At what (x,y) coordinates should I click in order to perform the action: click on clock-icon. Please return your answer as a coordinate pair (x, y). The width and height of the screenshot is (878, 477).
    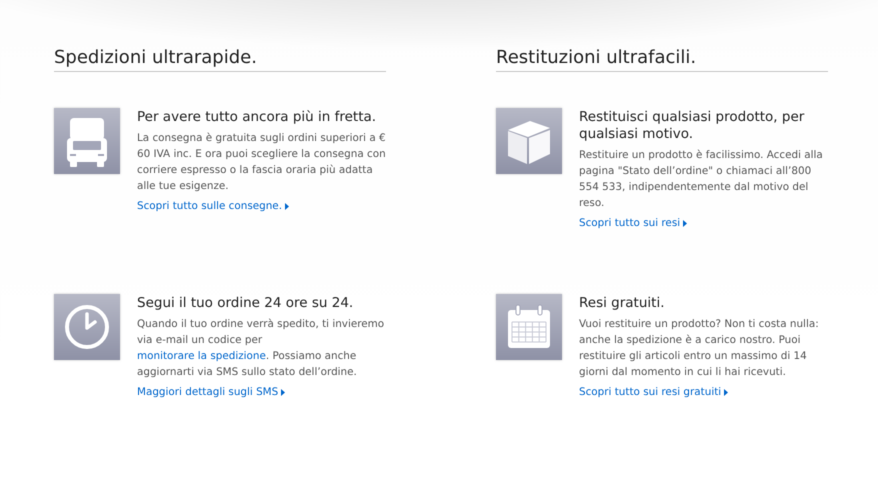
    Looking at the image, I should click on (87, 327).